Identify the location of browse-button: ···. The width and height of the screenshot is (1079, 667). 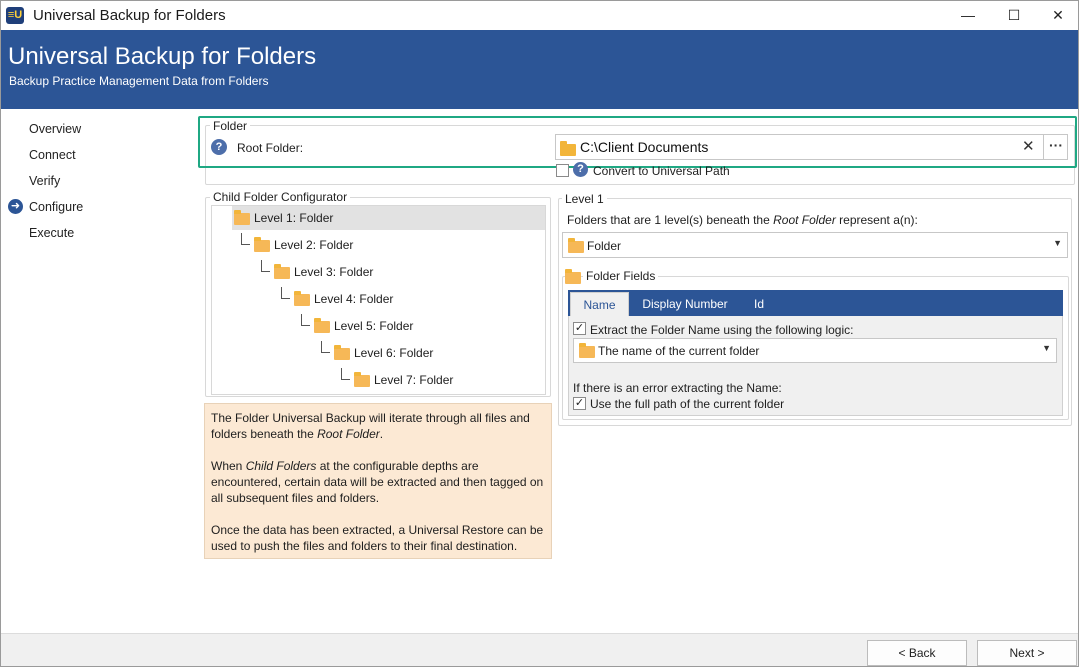
(1055, 147).